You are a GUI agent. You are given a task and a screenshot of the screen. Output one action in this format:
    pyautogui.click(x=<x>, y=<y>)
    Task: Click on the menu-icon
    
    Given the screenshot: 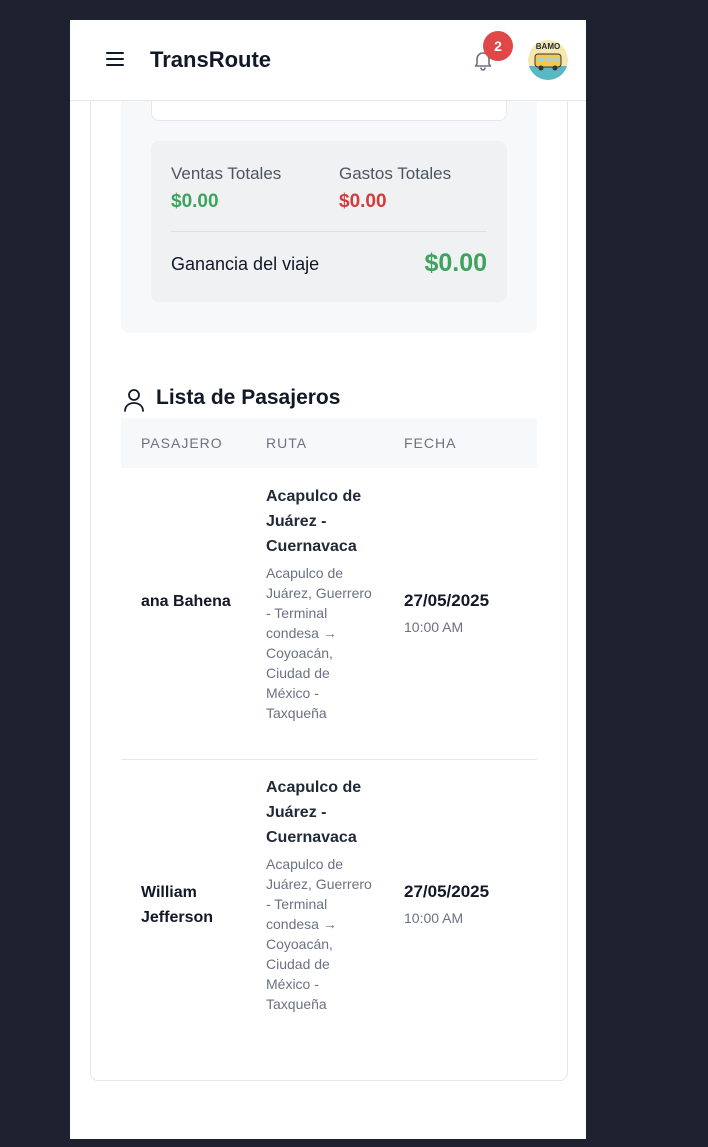 What is the action you would take?
    pyautogui.click(x=115, y=60)
    